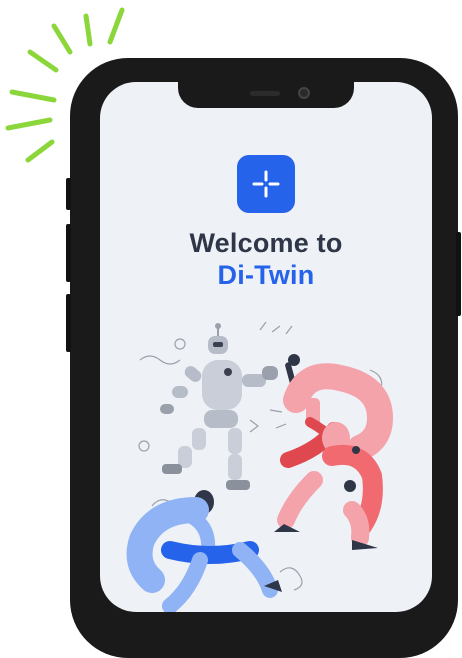 Image resolution: width=462 pixels, height=658 pixels. I want to click on plus-sparkle-icon, so click(266, 184).